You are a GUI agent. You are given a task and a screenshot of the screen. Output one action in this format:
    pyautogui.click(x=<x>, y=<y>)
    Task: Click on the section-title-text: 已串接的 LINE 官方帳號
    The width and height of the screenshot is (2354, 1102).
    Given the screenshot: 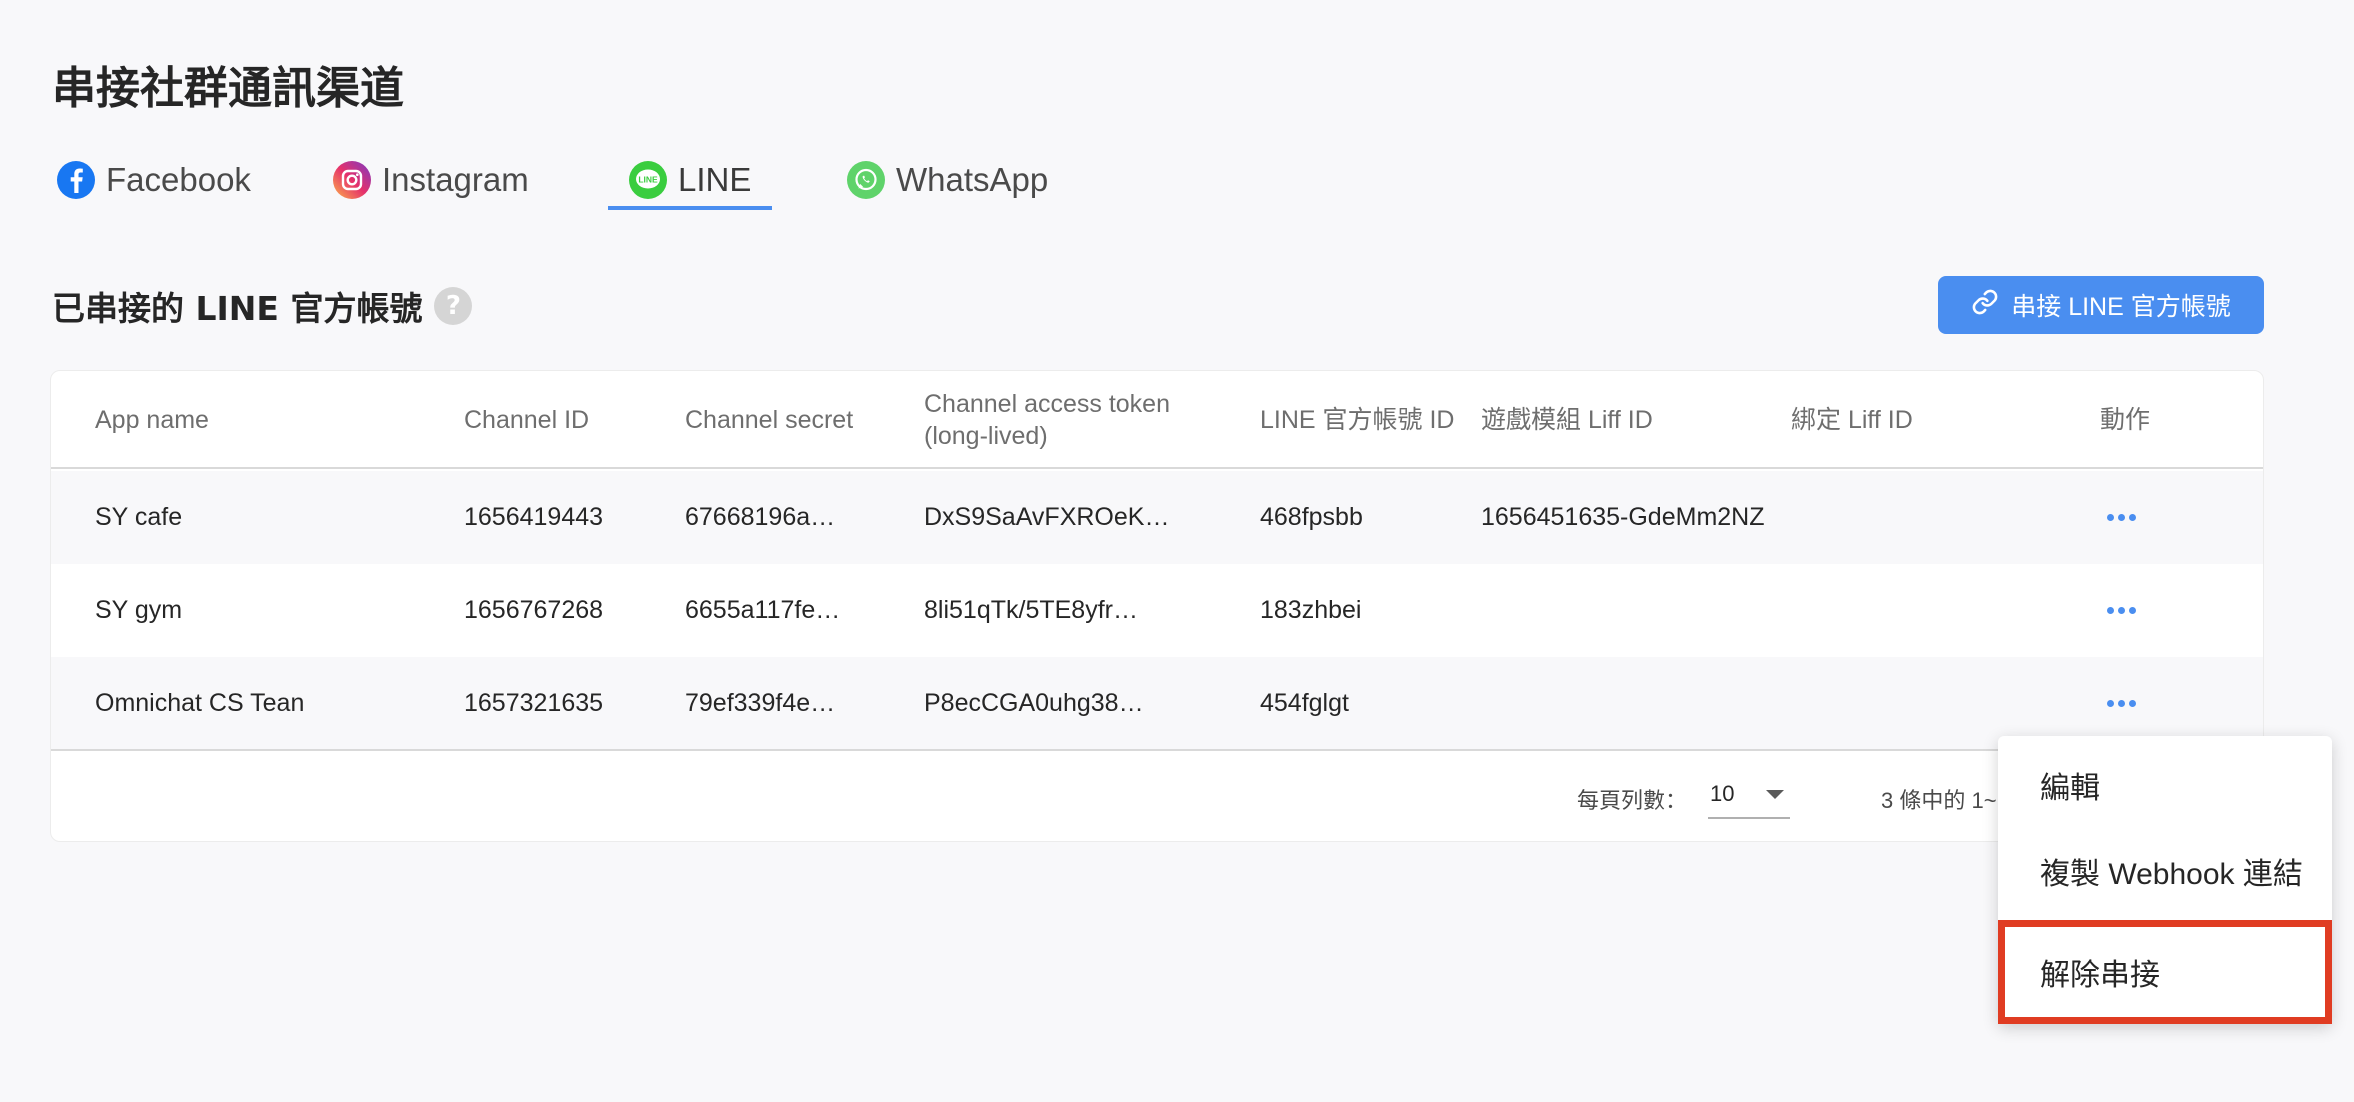 What is the action you would take?
    pyautogui.click(x=237, y=308)
    